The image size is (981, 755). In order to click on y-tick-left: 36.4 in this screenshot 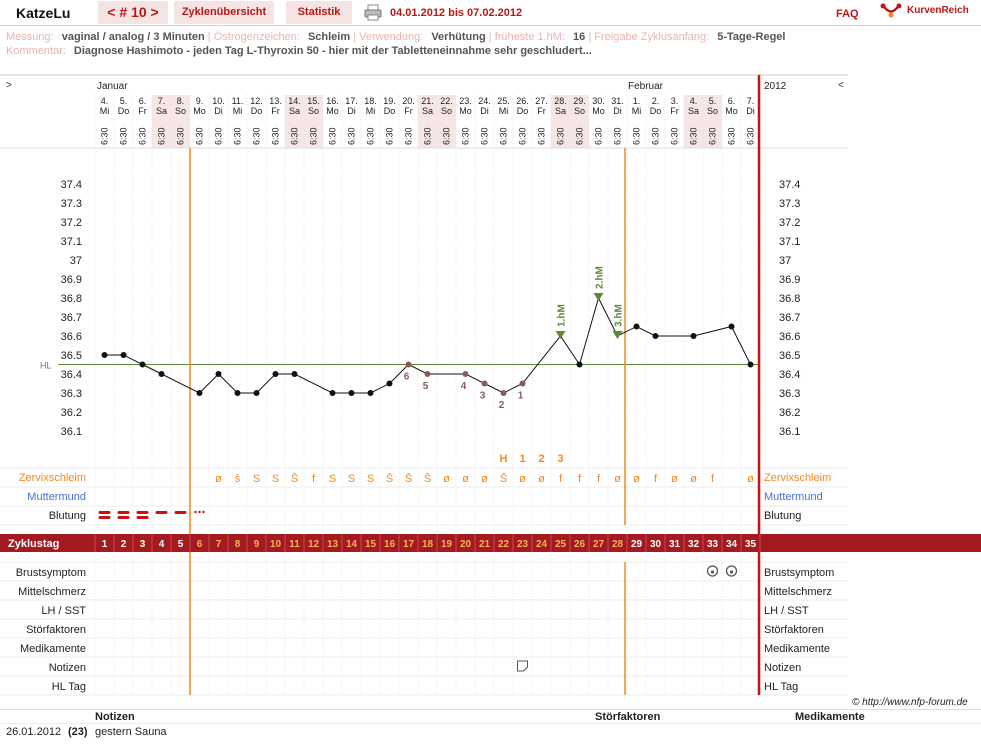, I will do `click(71, 375)`.